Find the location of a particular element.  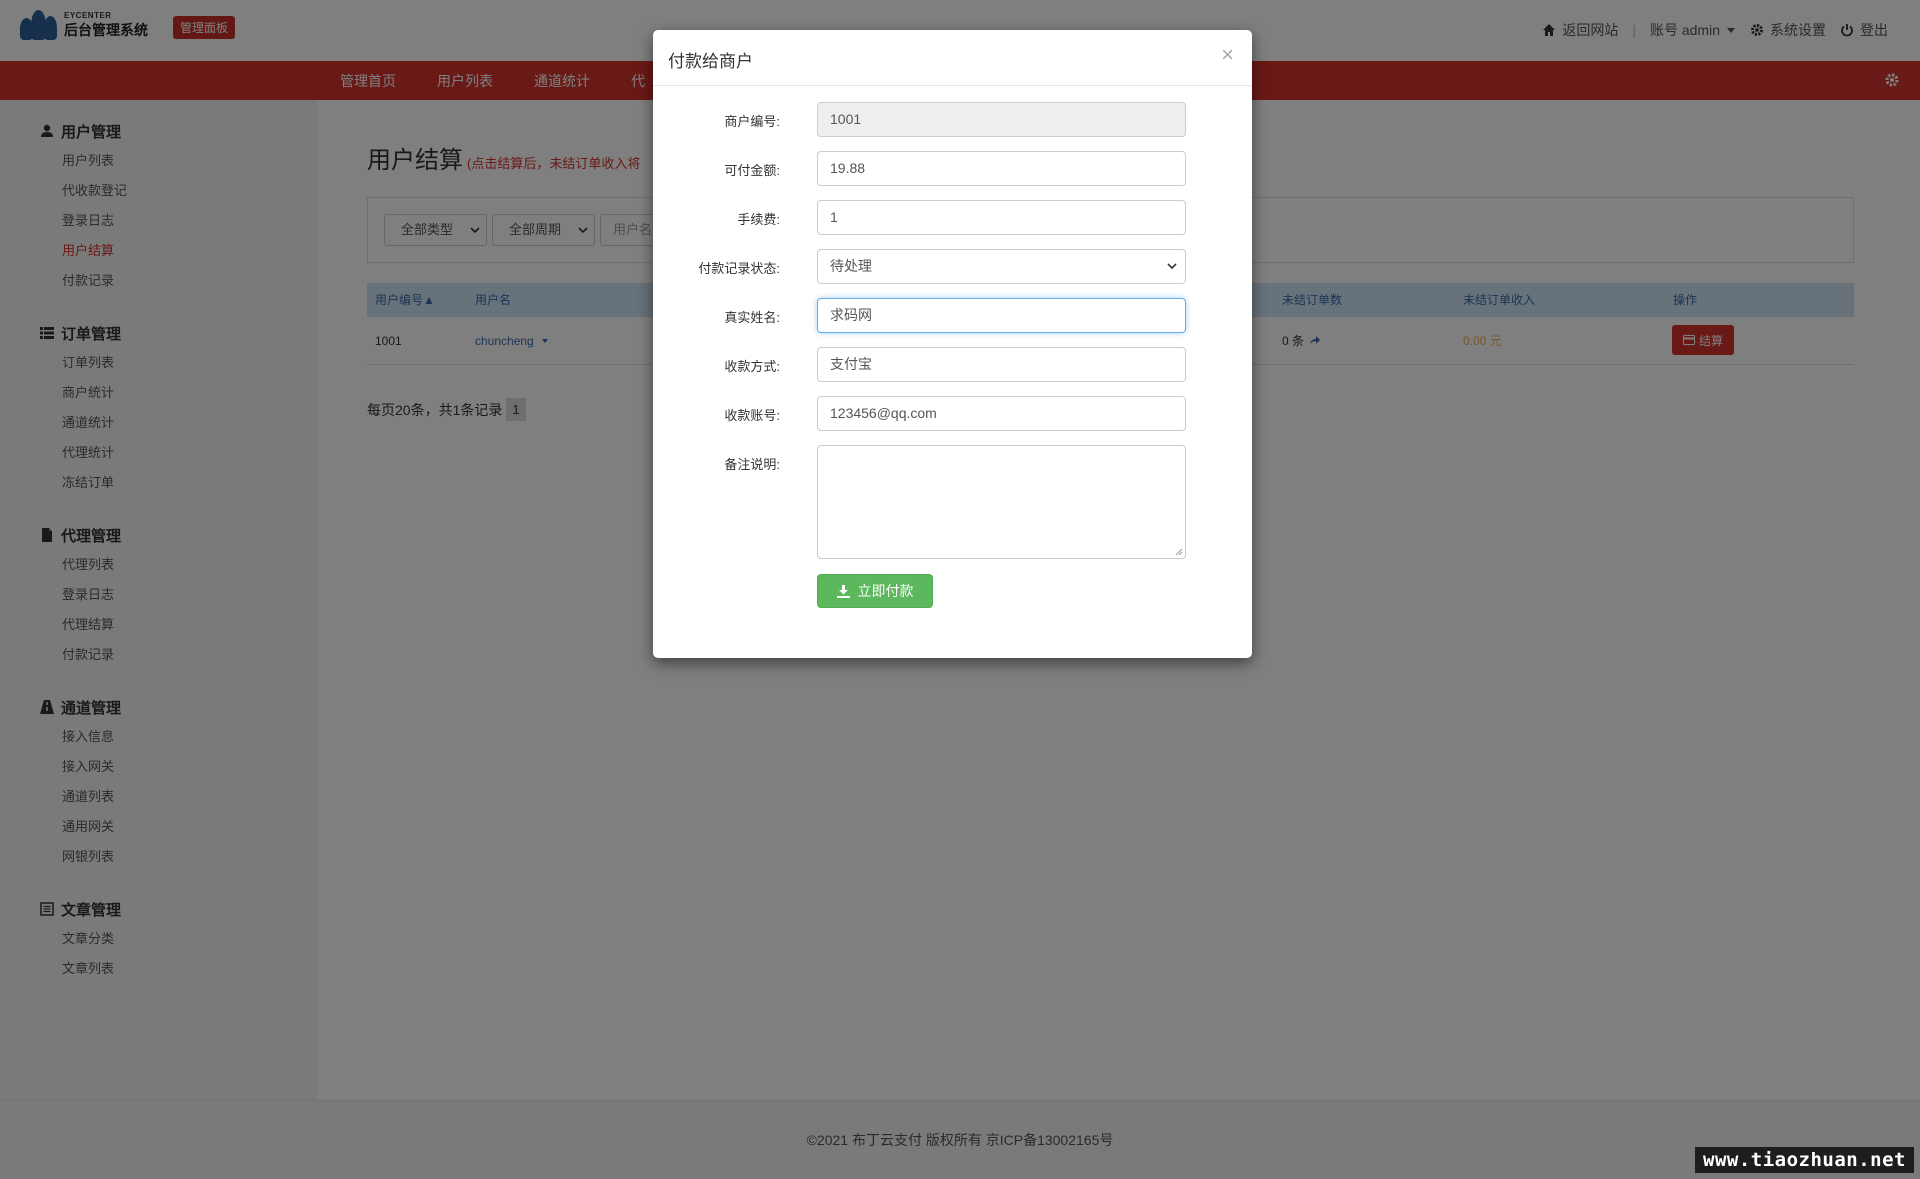

merchant-id-label: 商户编号: is located at coordinates (752, 121).